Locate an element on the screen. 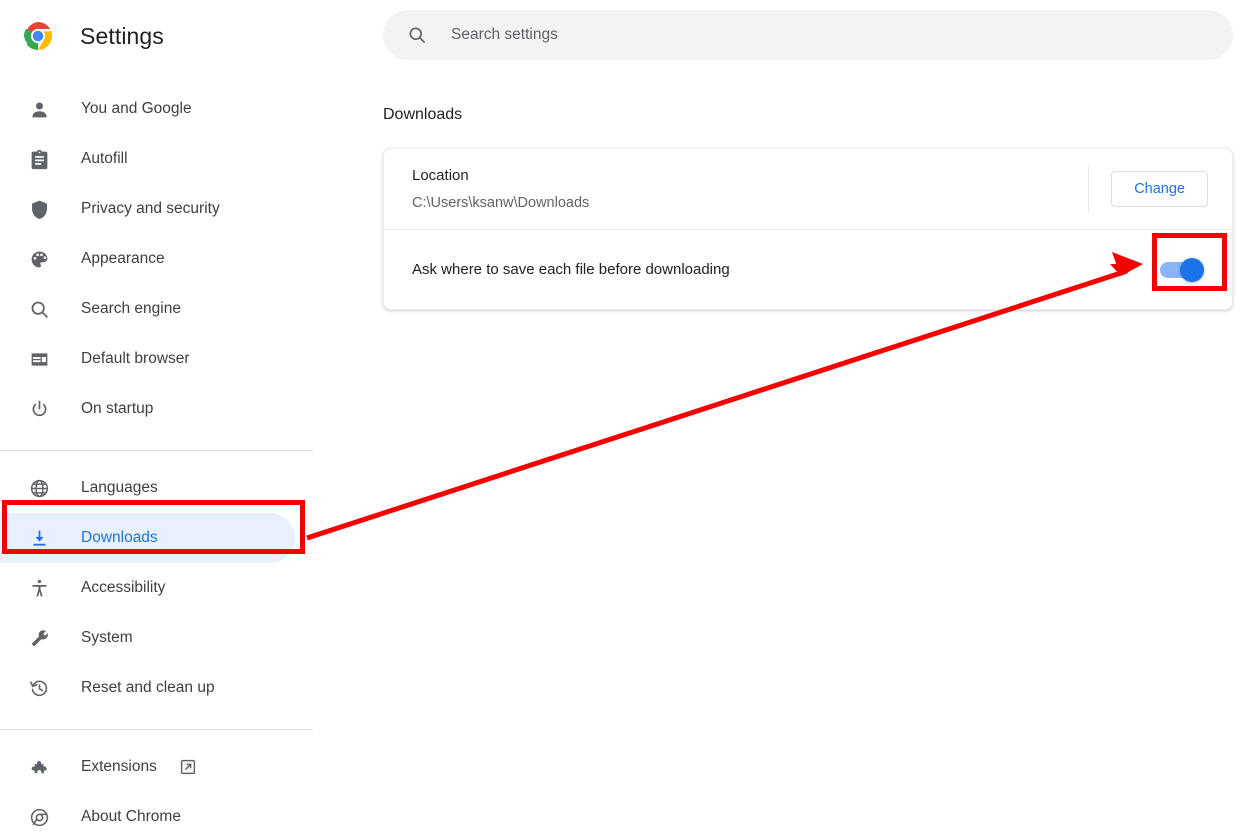  search-bar is located at coordinates (808, 35).